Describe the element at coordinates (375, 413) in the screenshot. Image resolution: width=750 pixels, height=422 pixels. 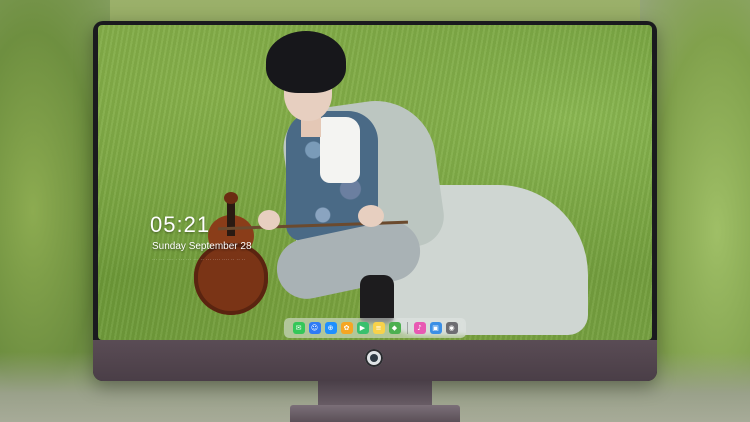
I see `monitor-stand-base` at that location.